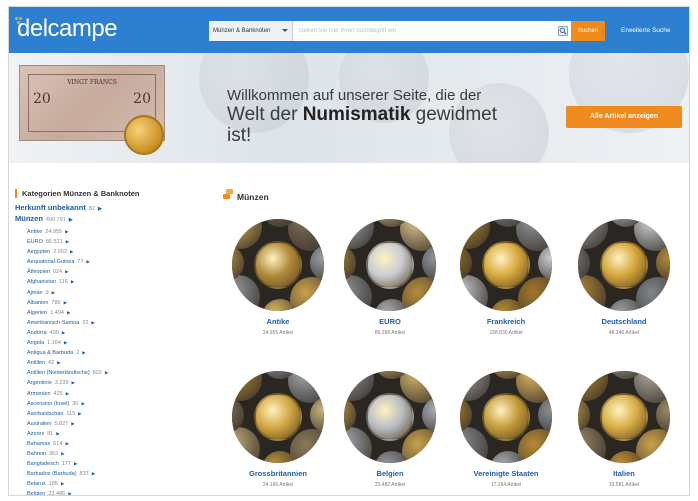 This screenshot has width=698, height=501. What do you see at coordinates (121, 313) in the screenshot?
I see `sidebar-item: Algerien 1.494 ▶` at bounding box center [121, 313].